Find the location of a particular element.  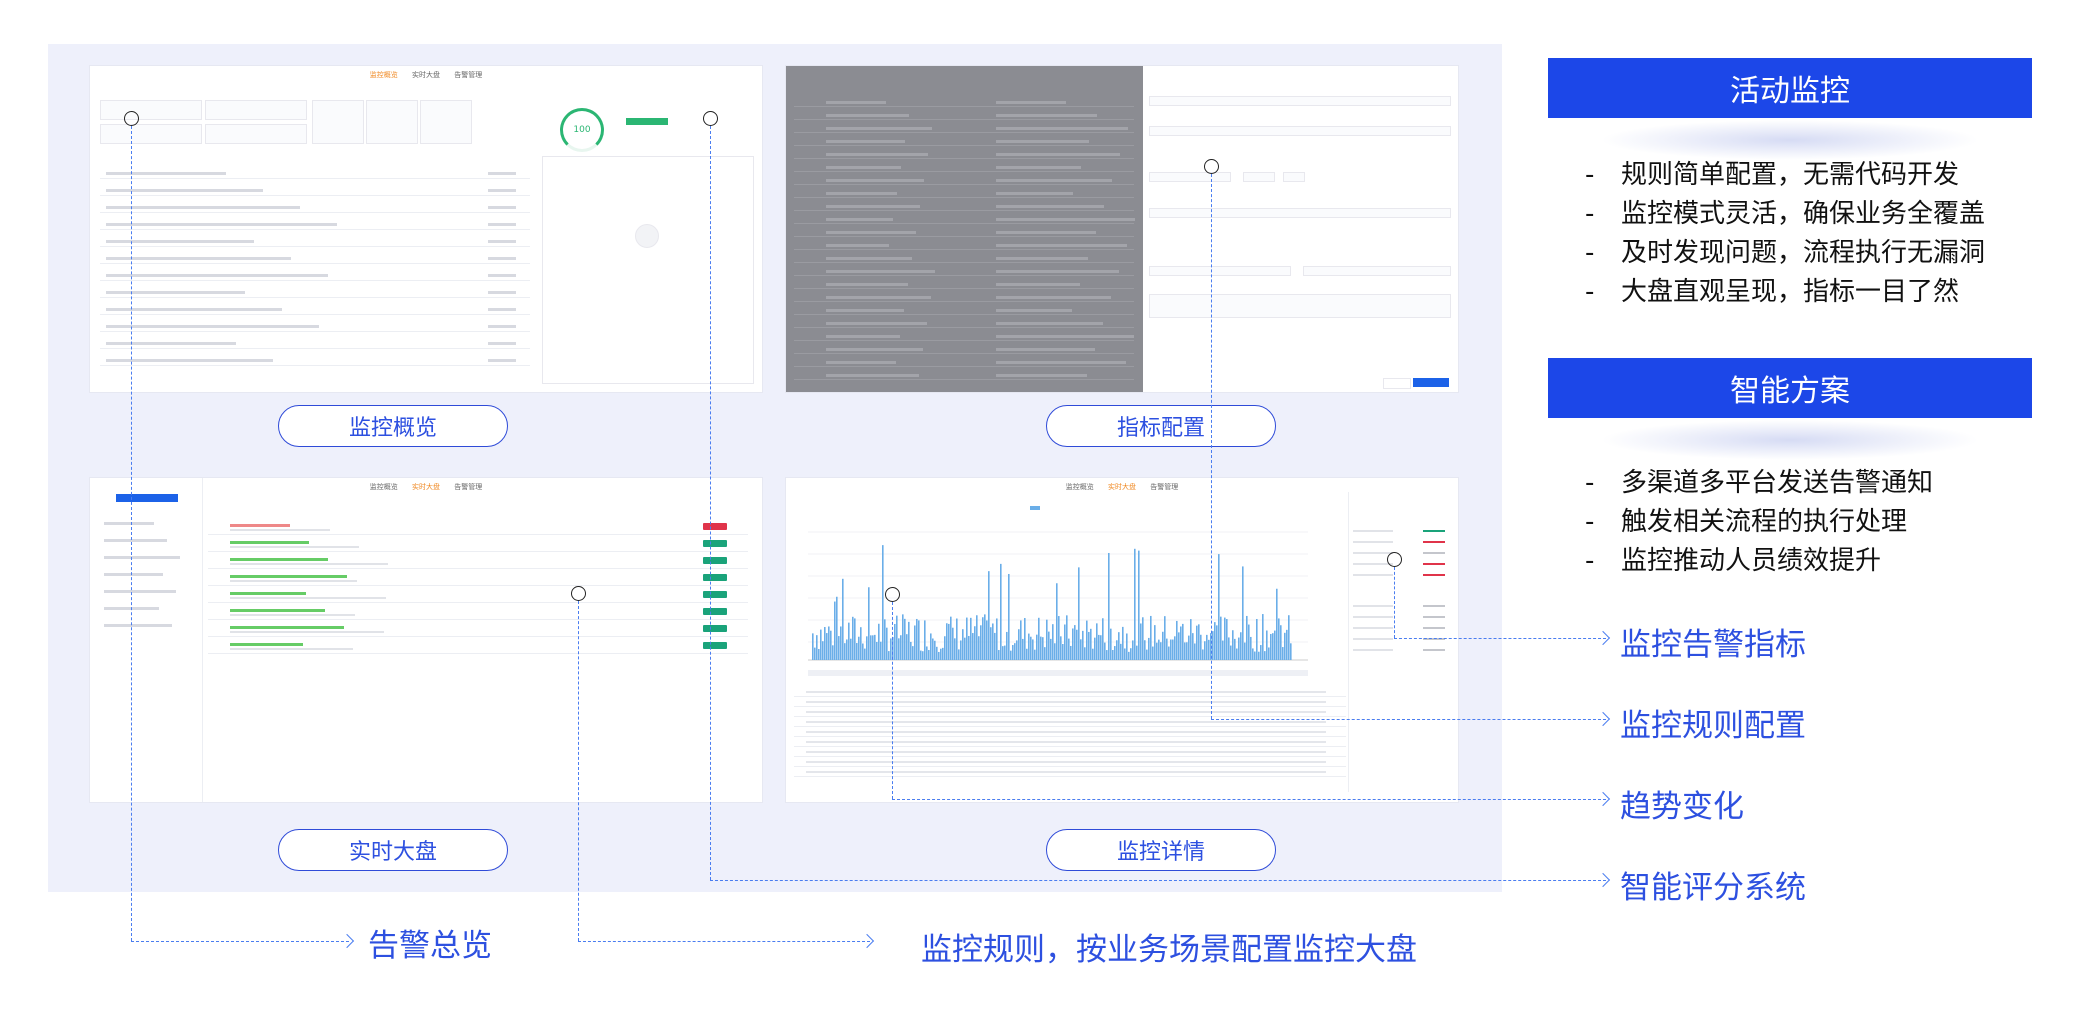

operator-select is located at coordinates (1259, 177).